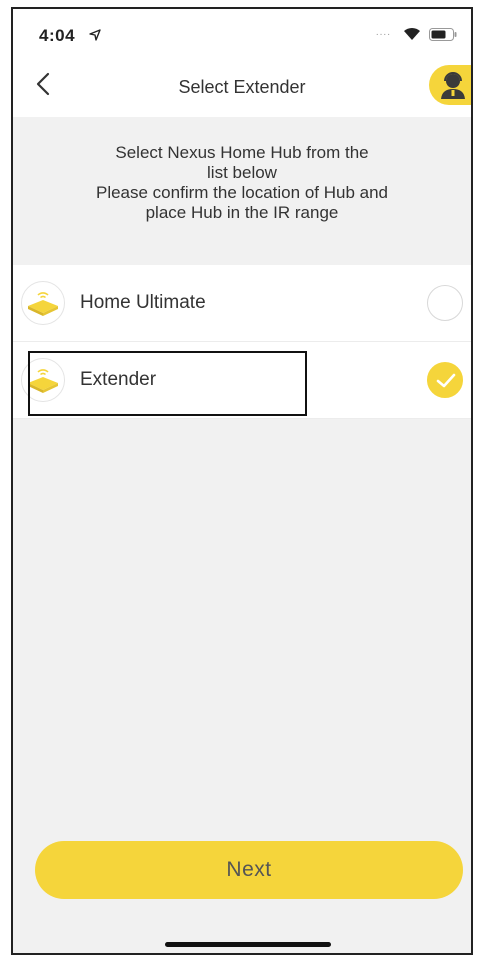 This screenshot has height=962, width=484. Describe the element at coordinates (57, 35) in the screenshot. I see `status-time: 4:04` at that location.